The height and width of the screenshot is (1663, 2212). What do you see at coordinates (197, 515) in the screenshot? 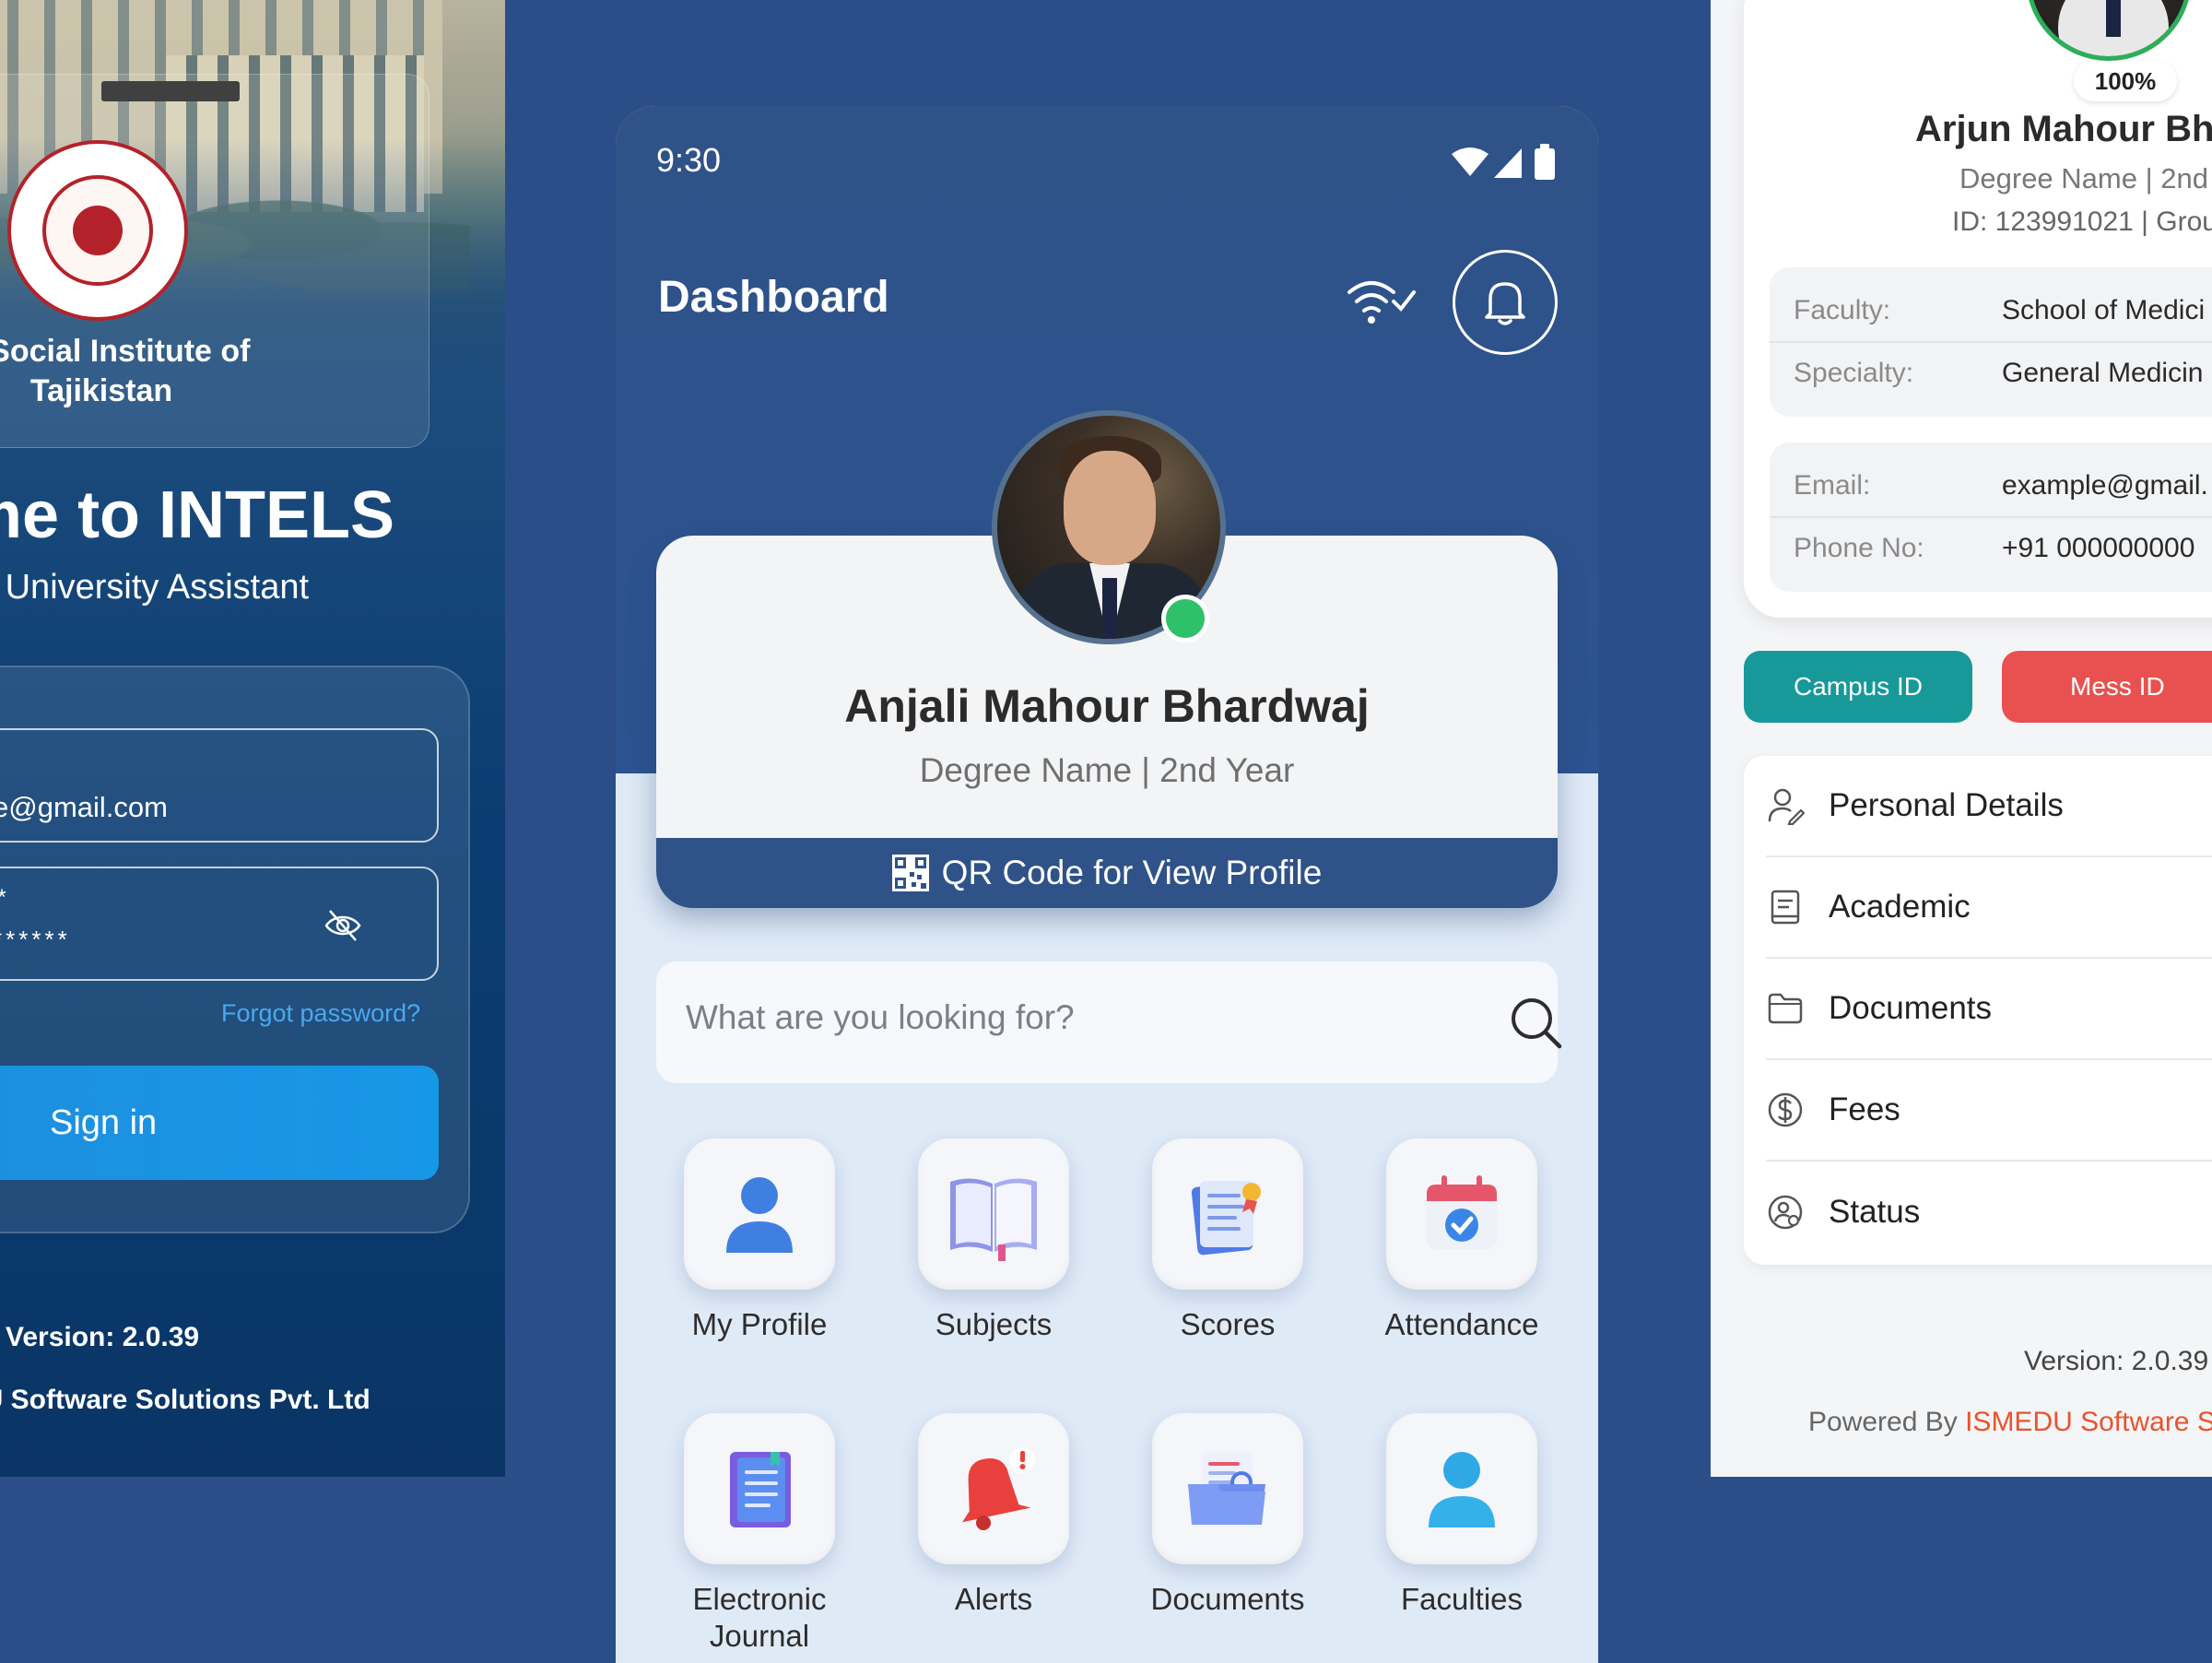
I see `welcome-title: me to INTELS` at bounding box center [197, 515].